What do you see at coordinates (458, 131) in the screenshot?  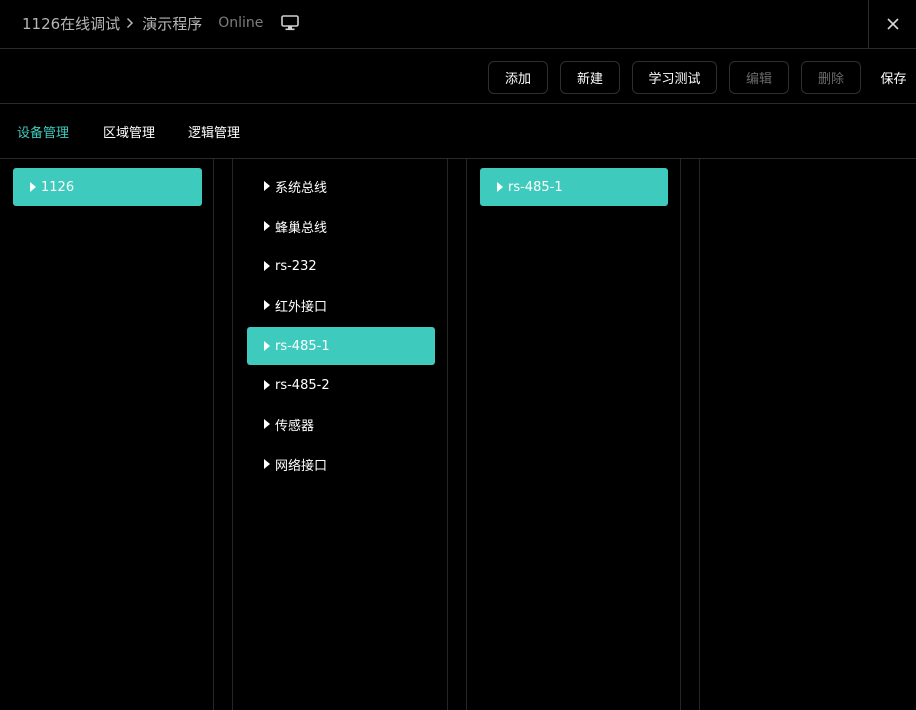 I see `tab-bar: 设备管理 区域管理 逻辑管理` at bounding box center [458, 131].